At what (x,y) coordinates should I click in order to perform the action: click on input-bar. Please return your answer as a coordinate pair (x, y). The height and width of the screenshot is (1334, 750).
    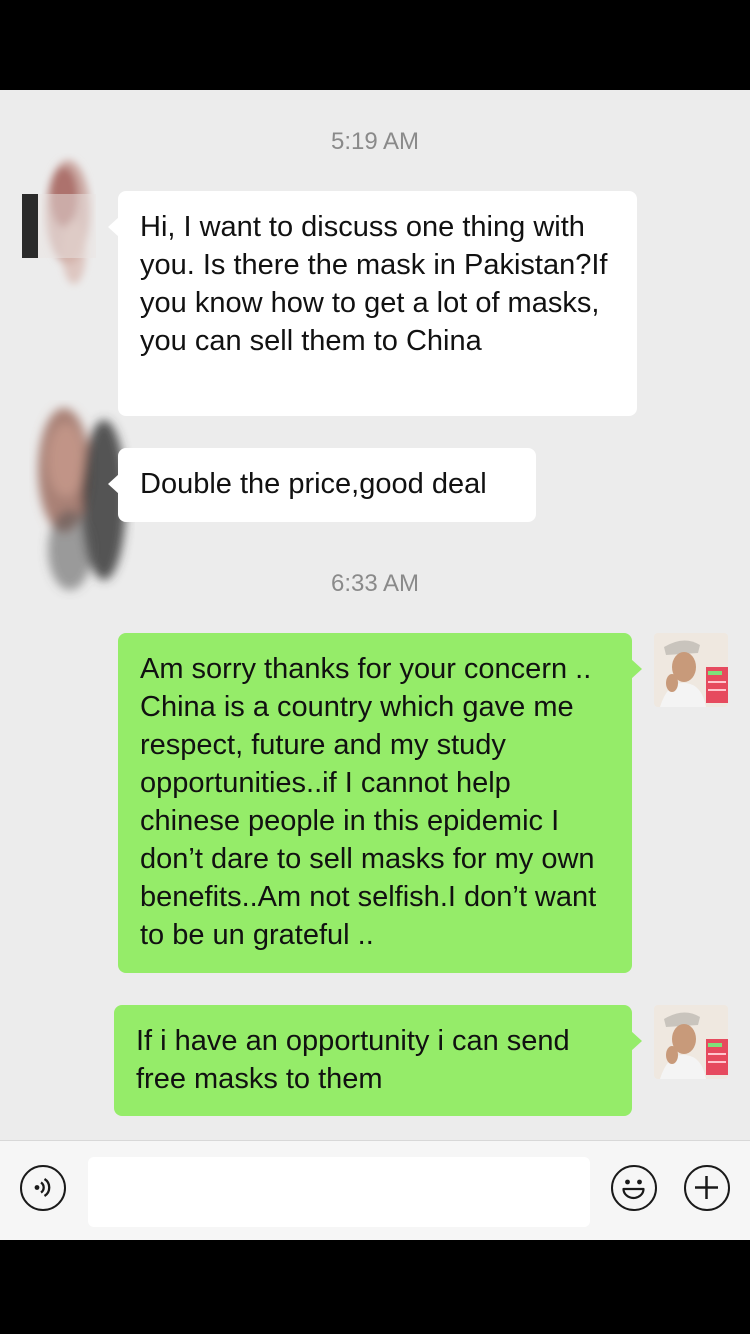
    Looking at the image, I should click on (375, 1190).